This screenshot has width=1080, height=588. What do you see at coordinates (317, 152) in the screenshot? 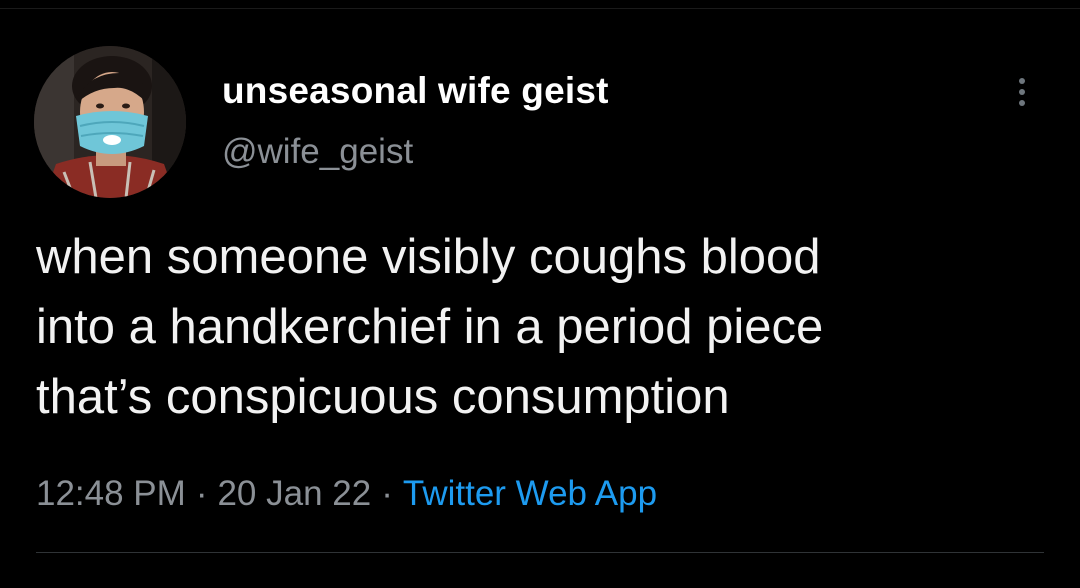
I see `user-handle: @wife_geist` at bounding box center [317, 152].